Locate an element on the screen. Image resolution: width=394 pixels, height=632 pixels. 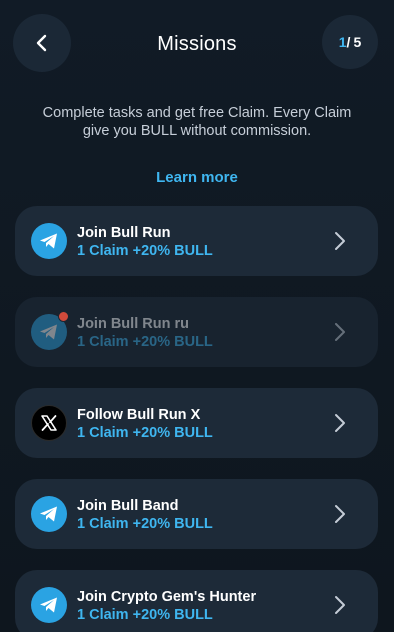
header: Missions 1/5 is located at coordinates (197, 45).